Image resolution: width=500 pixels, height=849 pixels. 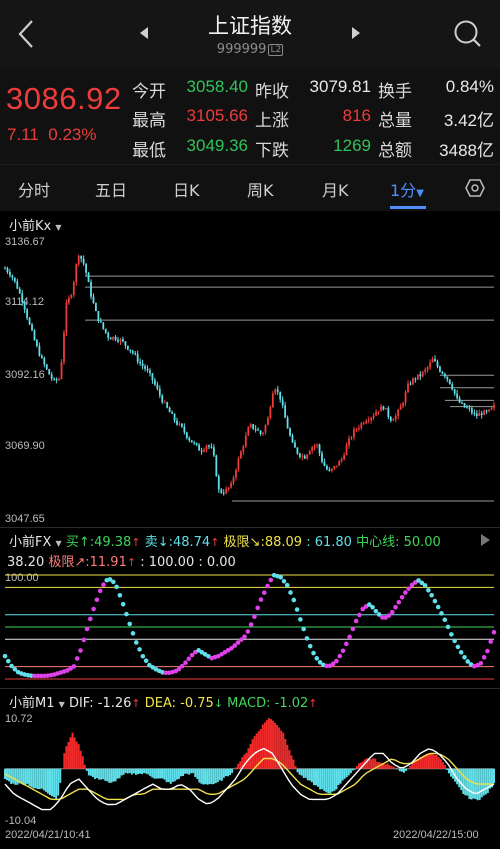 What do you see at coordinates (475, 188) in the screenshot?
I see `chart-settings-icon` at bounding box center [475, 188].